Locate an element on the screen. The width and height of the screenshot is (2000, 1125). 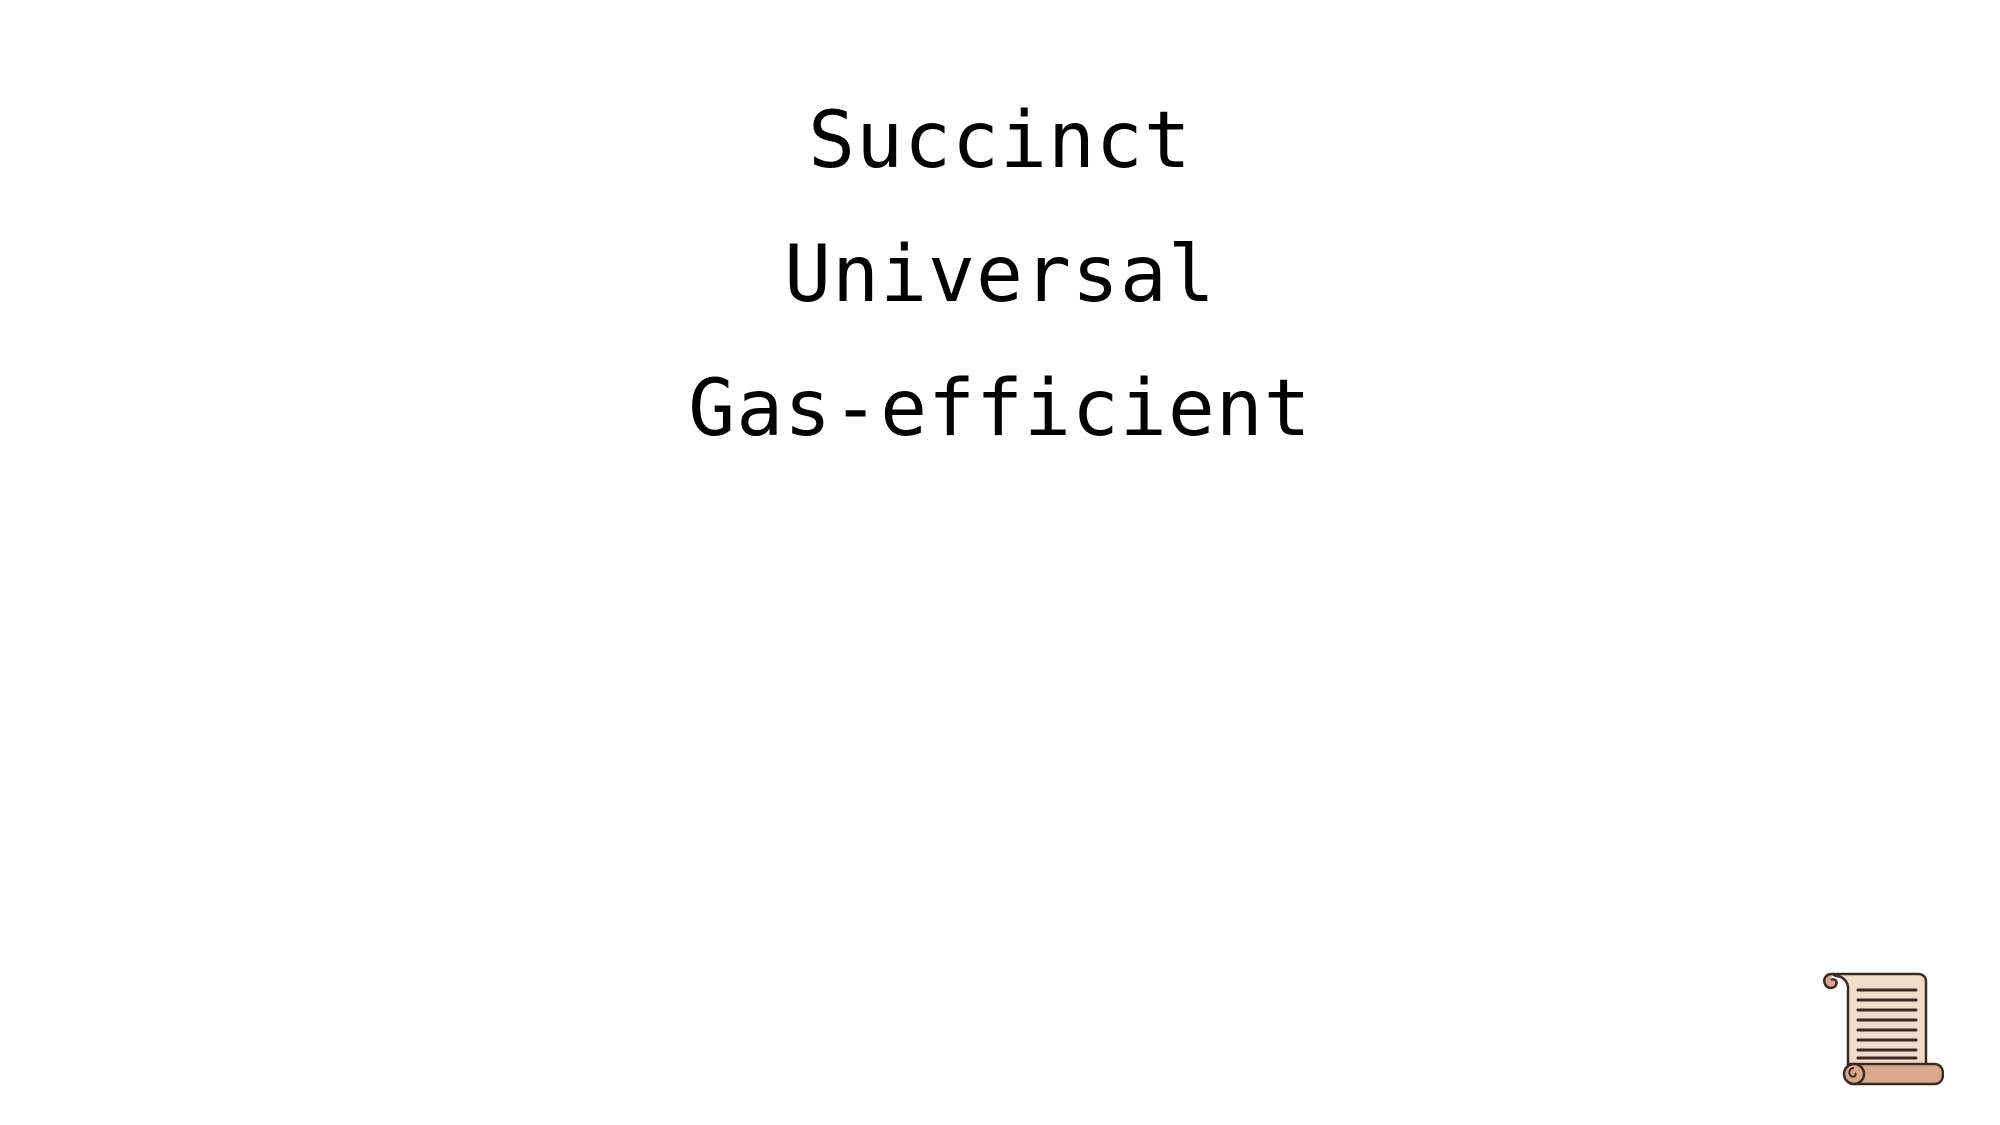
feature-line-gas-efficient: Gas-efficient is located at coordinates (1000, 409).